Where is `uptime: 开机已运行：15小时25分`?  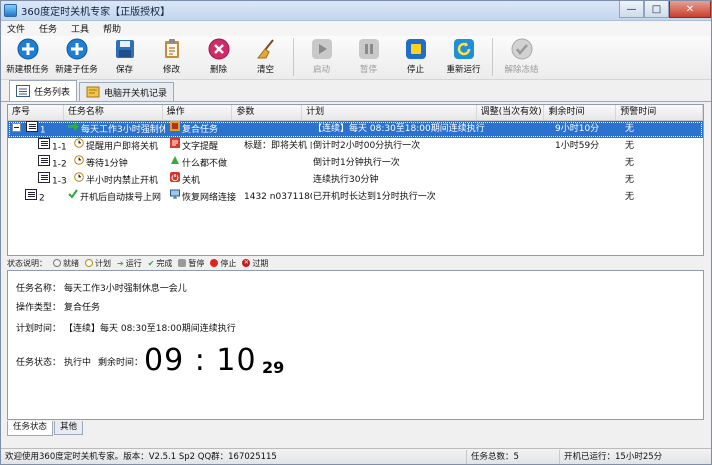 uptime: 开机已运行：15小时25分 is located at coordinates (613, 456).